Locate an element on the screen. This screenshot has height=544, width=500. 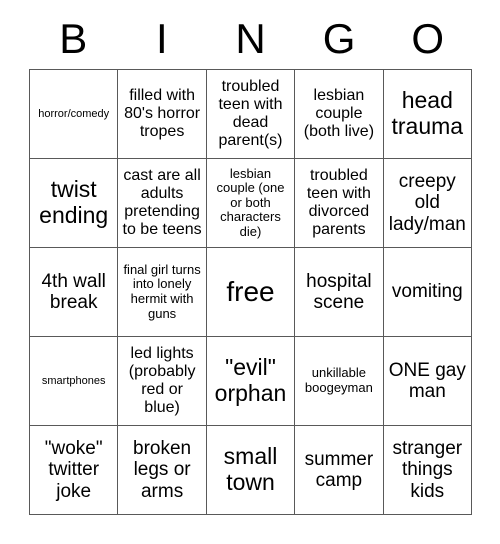
bingo-cell: filled with 80's horror tropes is located at coordinates (162, 114).